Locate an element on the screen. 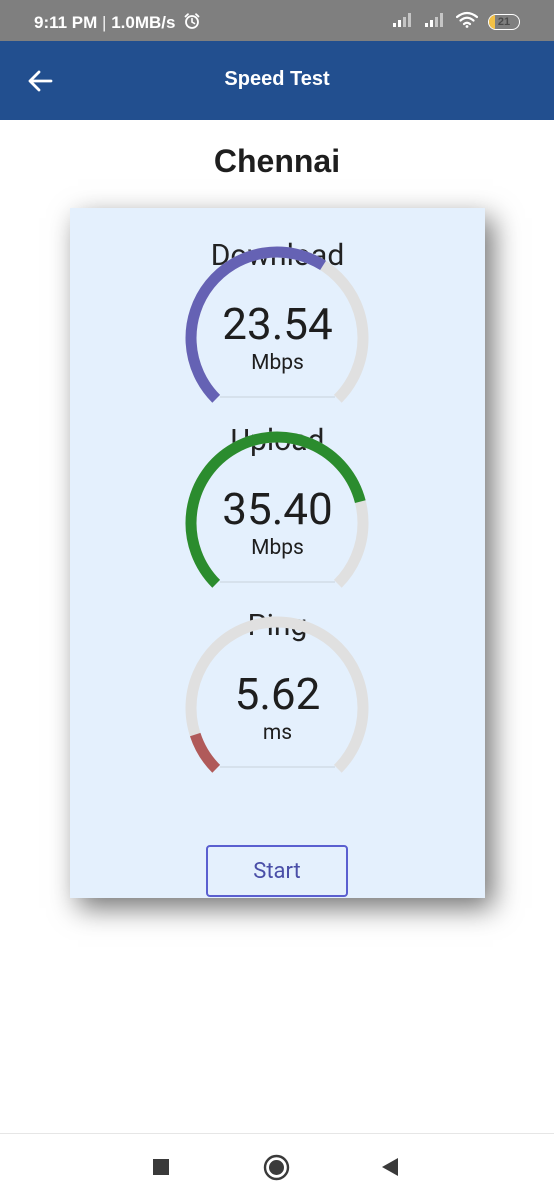  signal-strength-icon is located at coordinates (403, 22).